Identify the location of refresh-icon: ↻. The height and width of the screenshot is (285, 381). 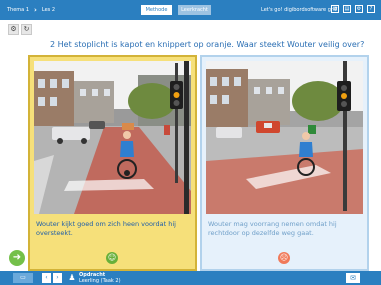
(26, 29).